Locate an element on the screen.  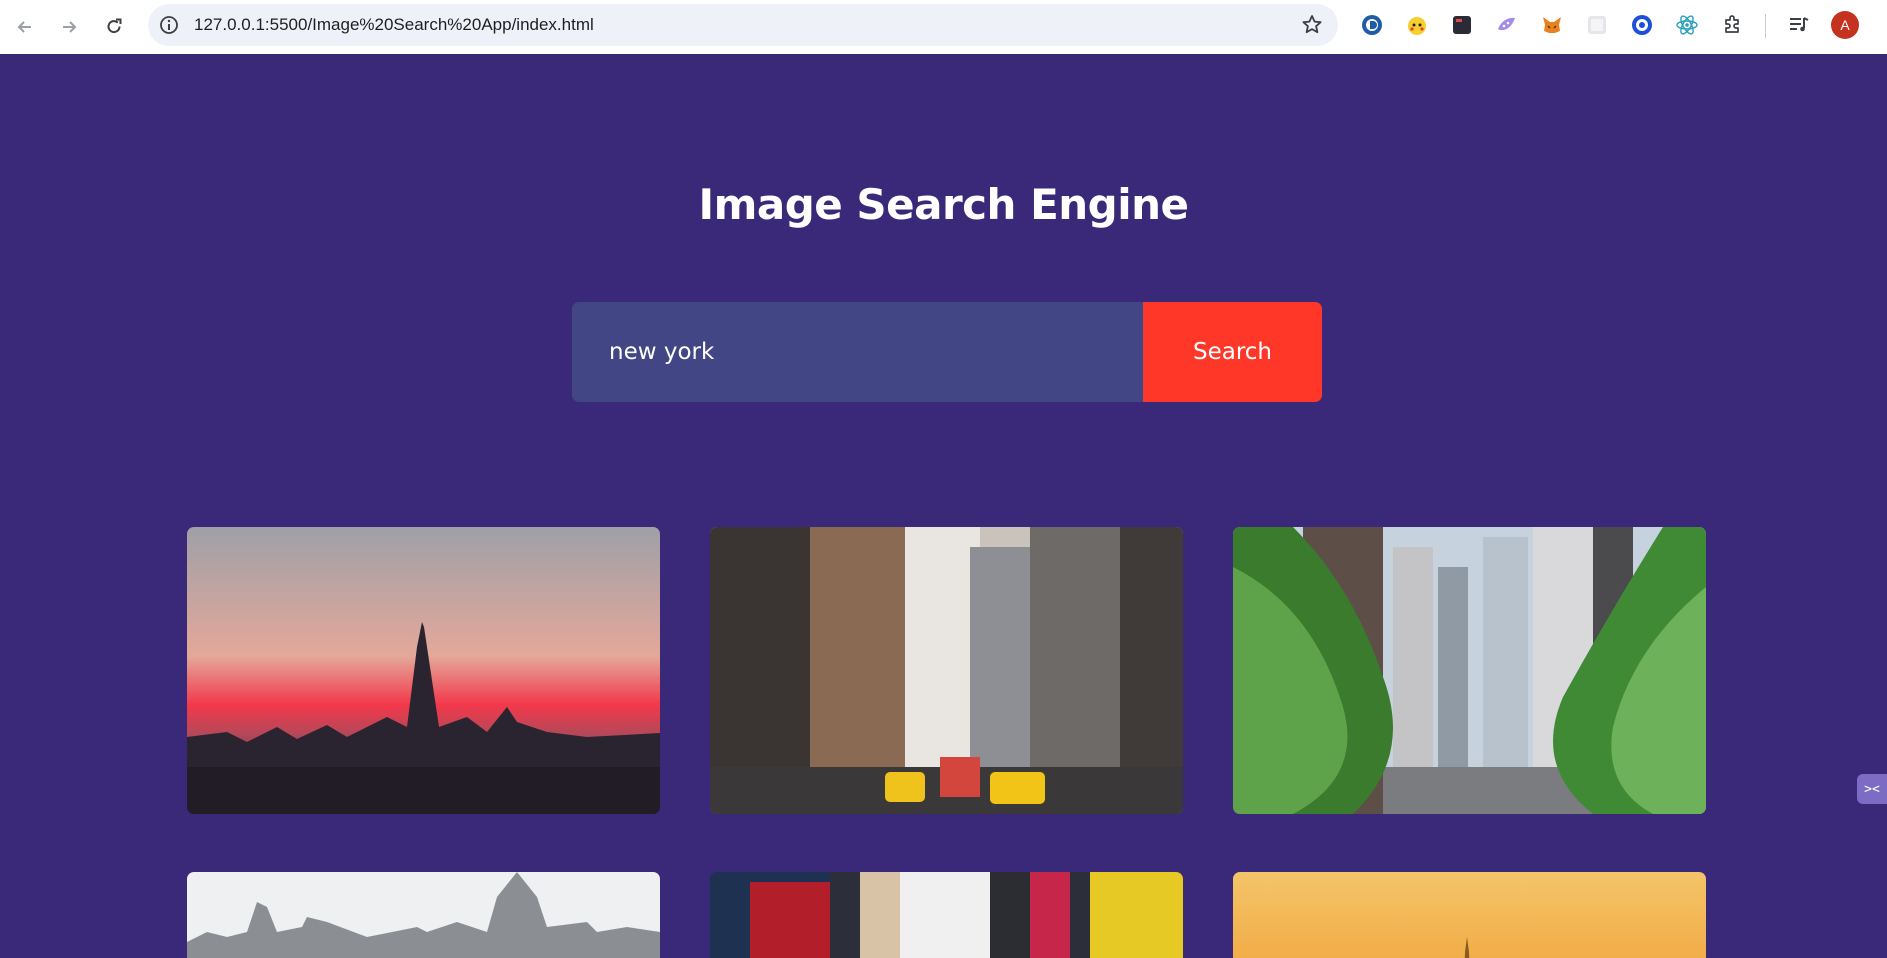
forward-arrow-icon is located at coordinates (69, 27).